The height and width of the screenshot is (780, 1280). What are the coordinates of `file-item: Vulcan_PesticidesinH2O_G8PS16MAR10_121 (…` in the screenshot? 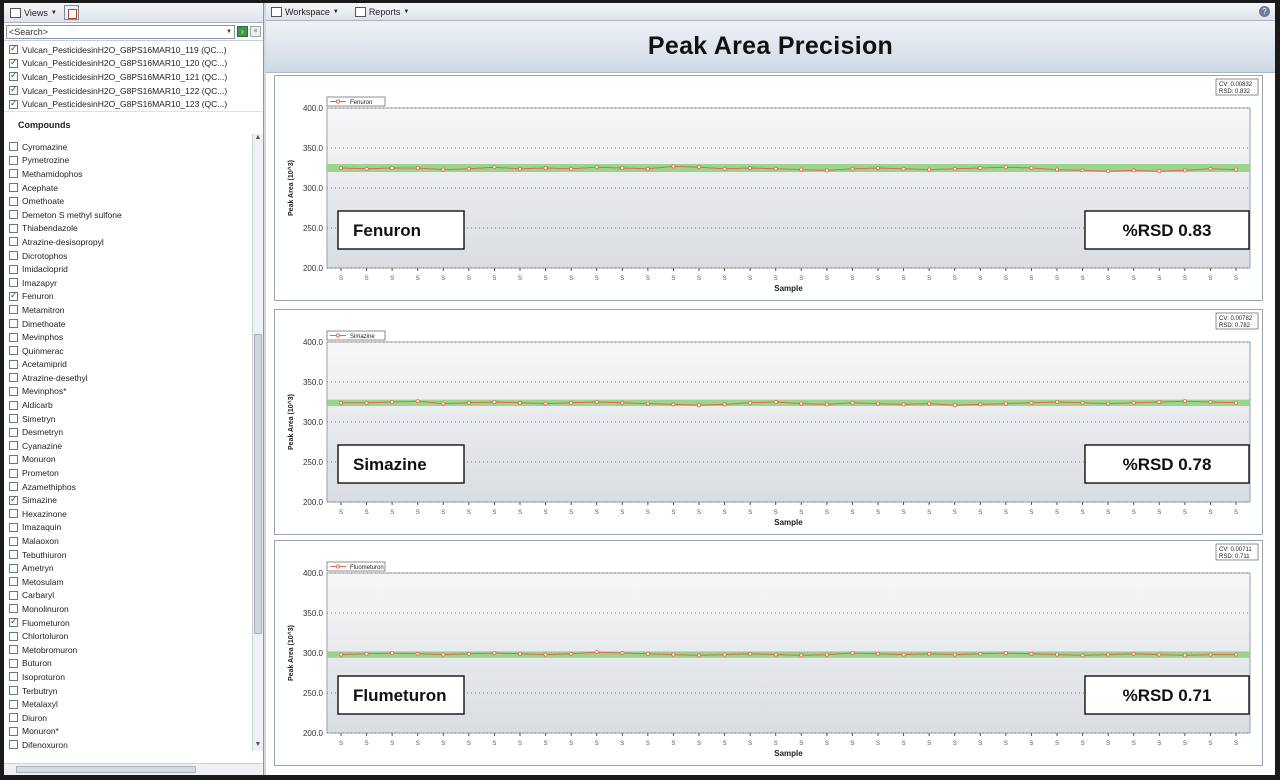 It's located at (133, 77).